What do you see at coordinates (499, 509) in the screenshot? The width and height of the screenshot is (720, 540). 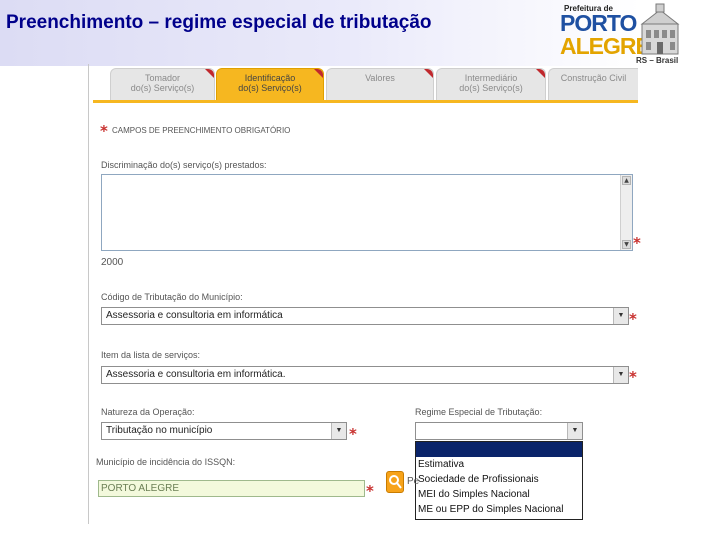 I see `dropdown-option: ME ou EPP do Simples Nacional` at bounding box center [499, 509].